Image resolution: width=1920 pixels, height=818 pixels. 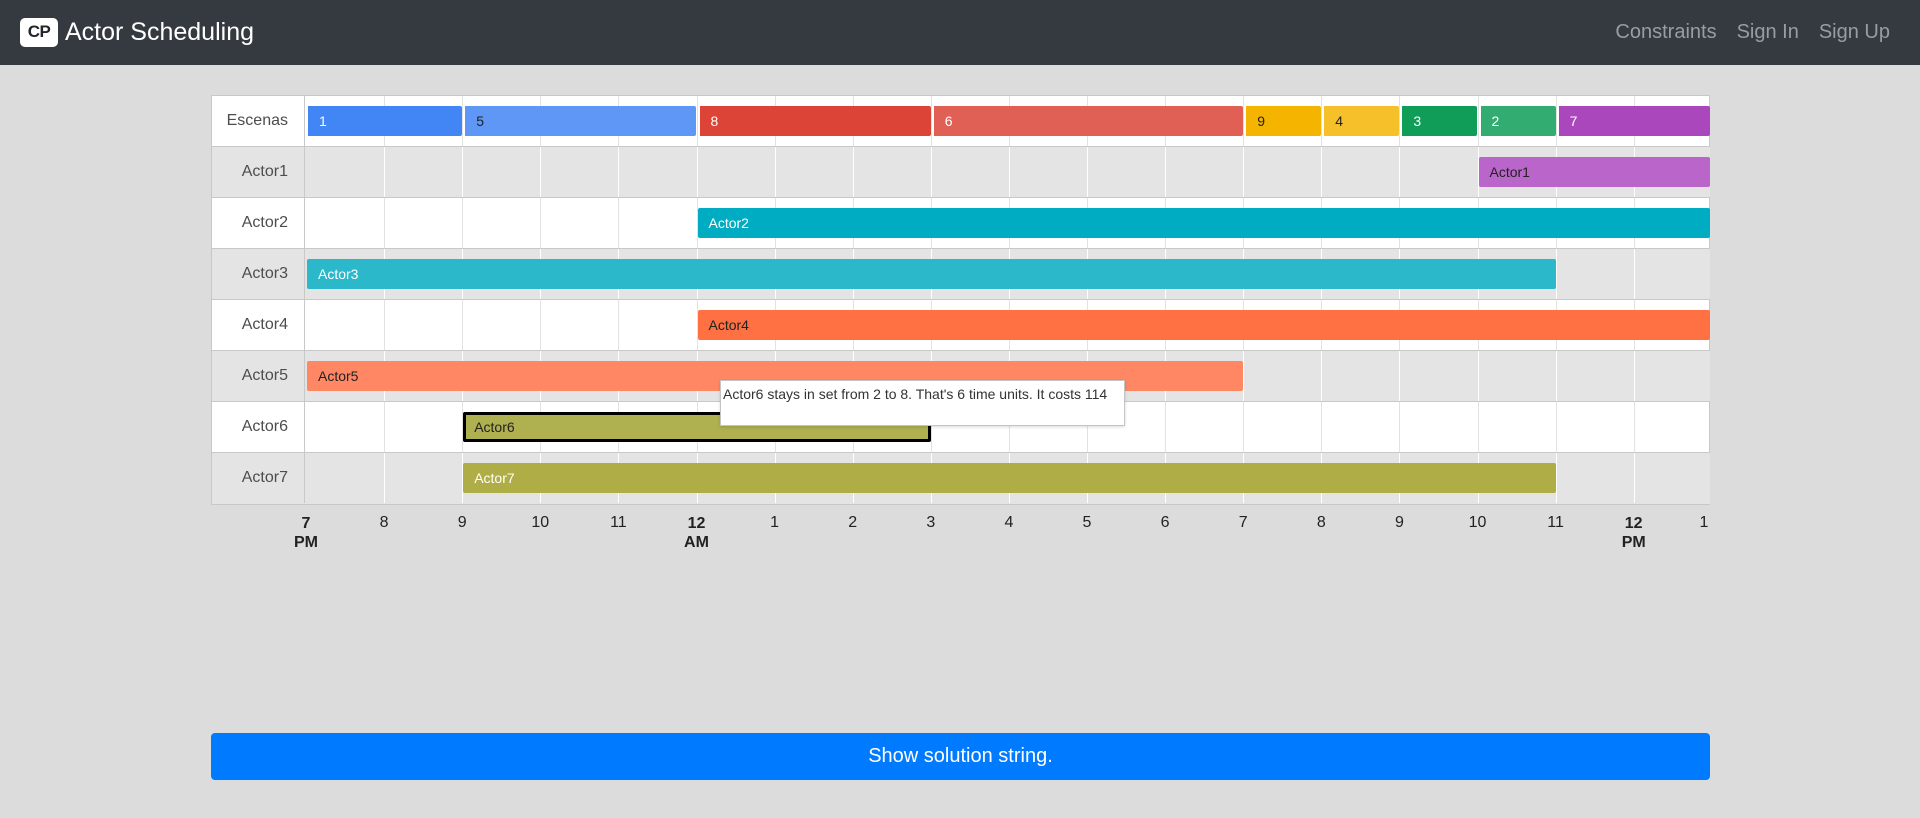 What do you see at coordinates (258, 478) in the screenshot?
I see `row-label: Actor7` at bounding box center [258, 478].